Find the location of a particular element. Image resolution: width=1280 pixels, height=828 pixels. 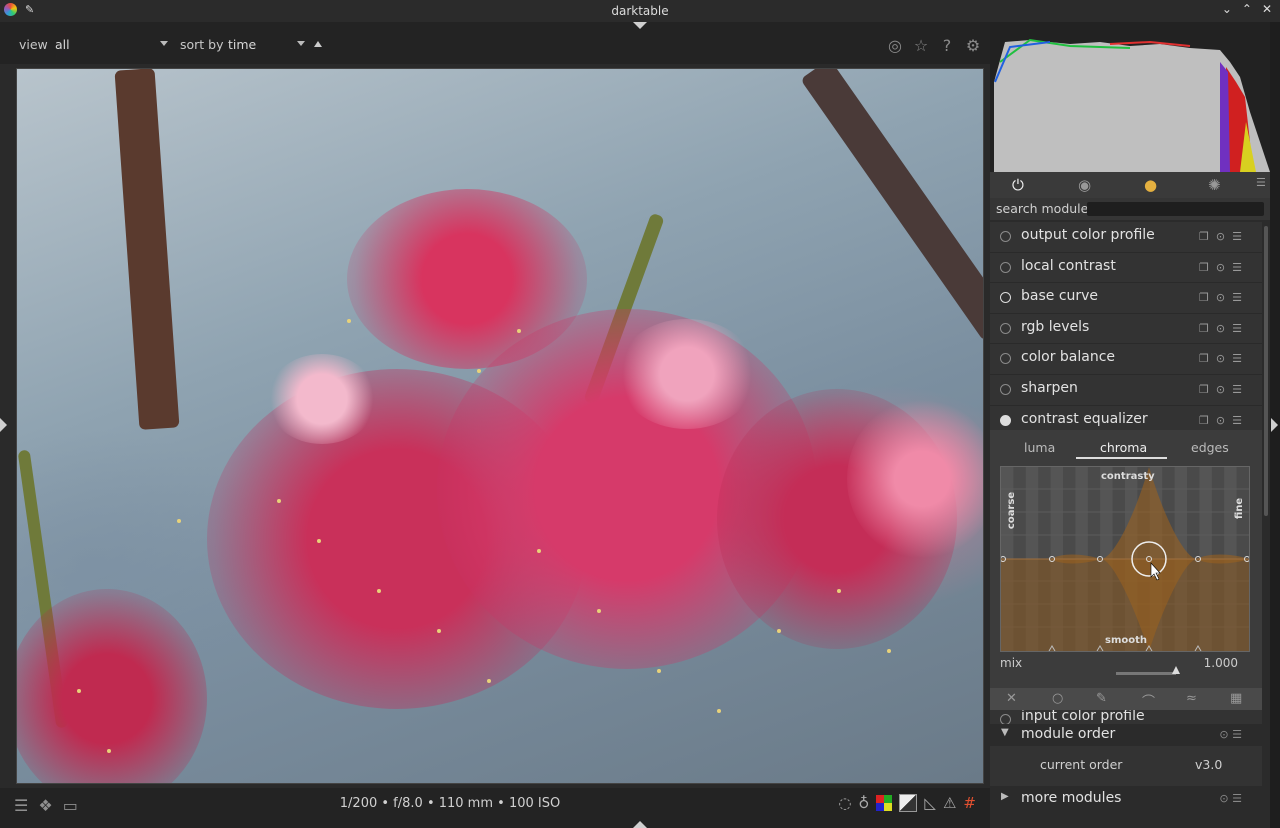

pin-icon: ✎ is located at coordinates (29, 9).